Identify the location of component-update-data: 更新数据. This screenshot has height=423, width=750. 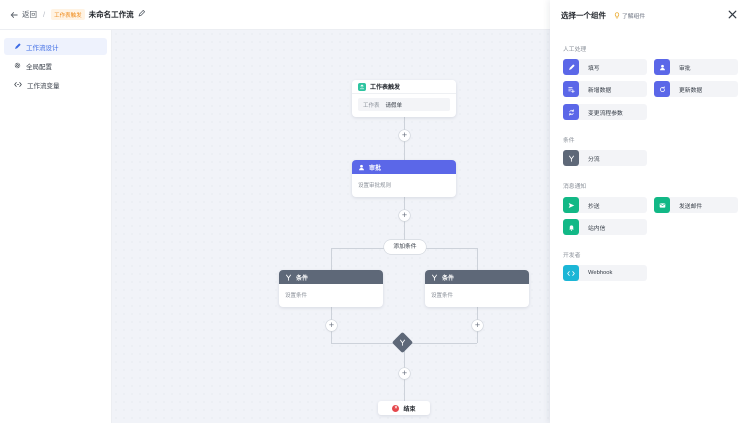
(696, 89).